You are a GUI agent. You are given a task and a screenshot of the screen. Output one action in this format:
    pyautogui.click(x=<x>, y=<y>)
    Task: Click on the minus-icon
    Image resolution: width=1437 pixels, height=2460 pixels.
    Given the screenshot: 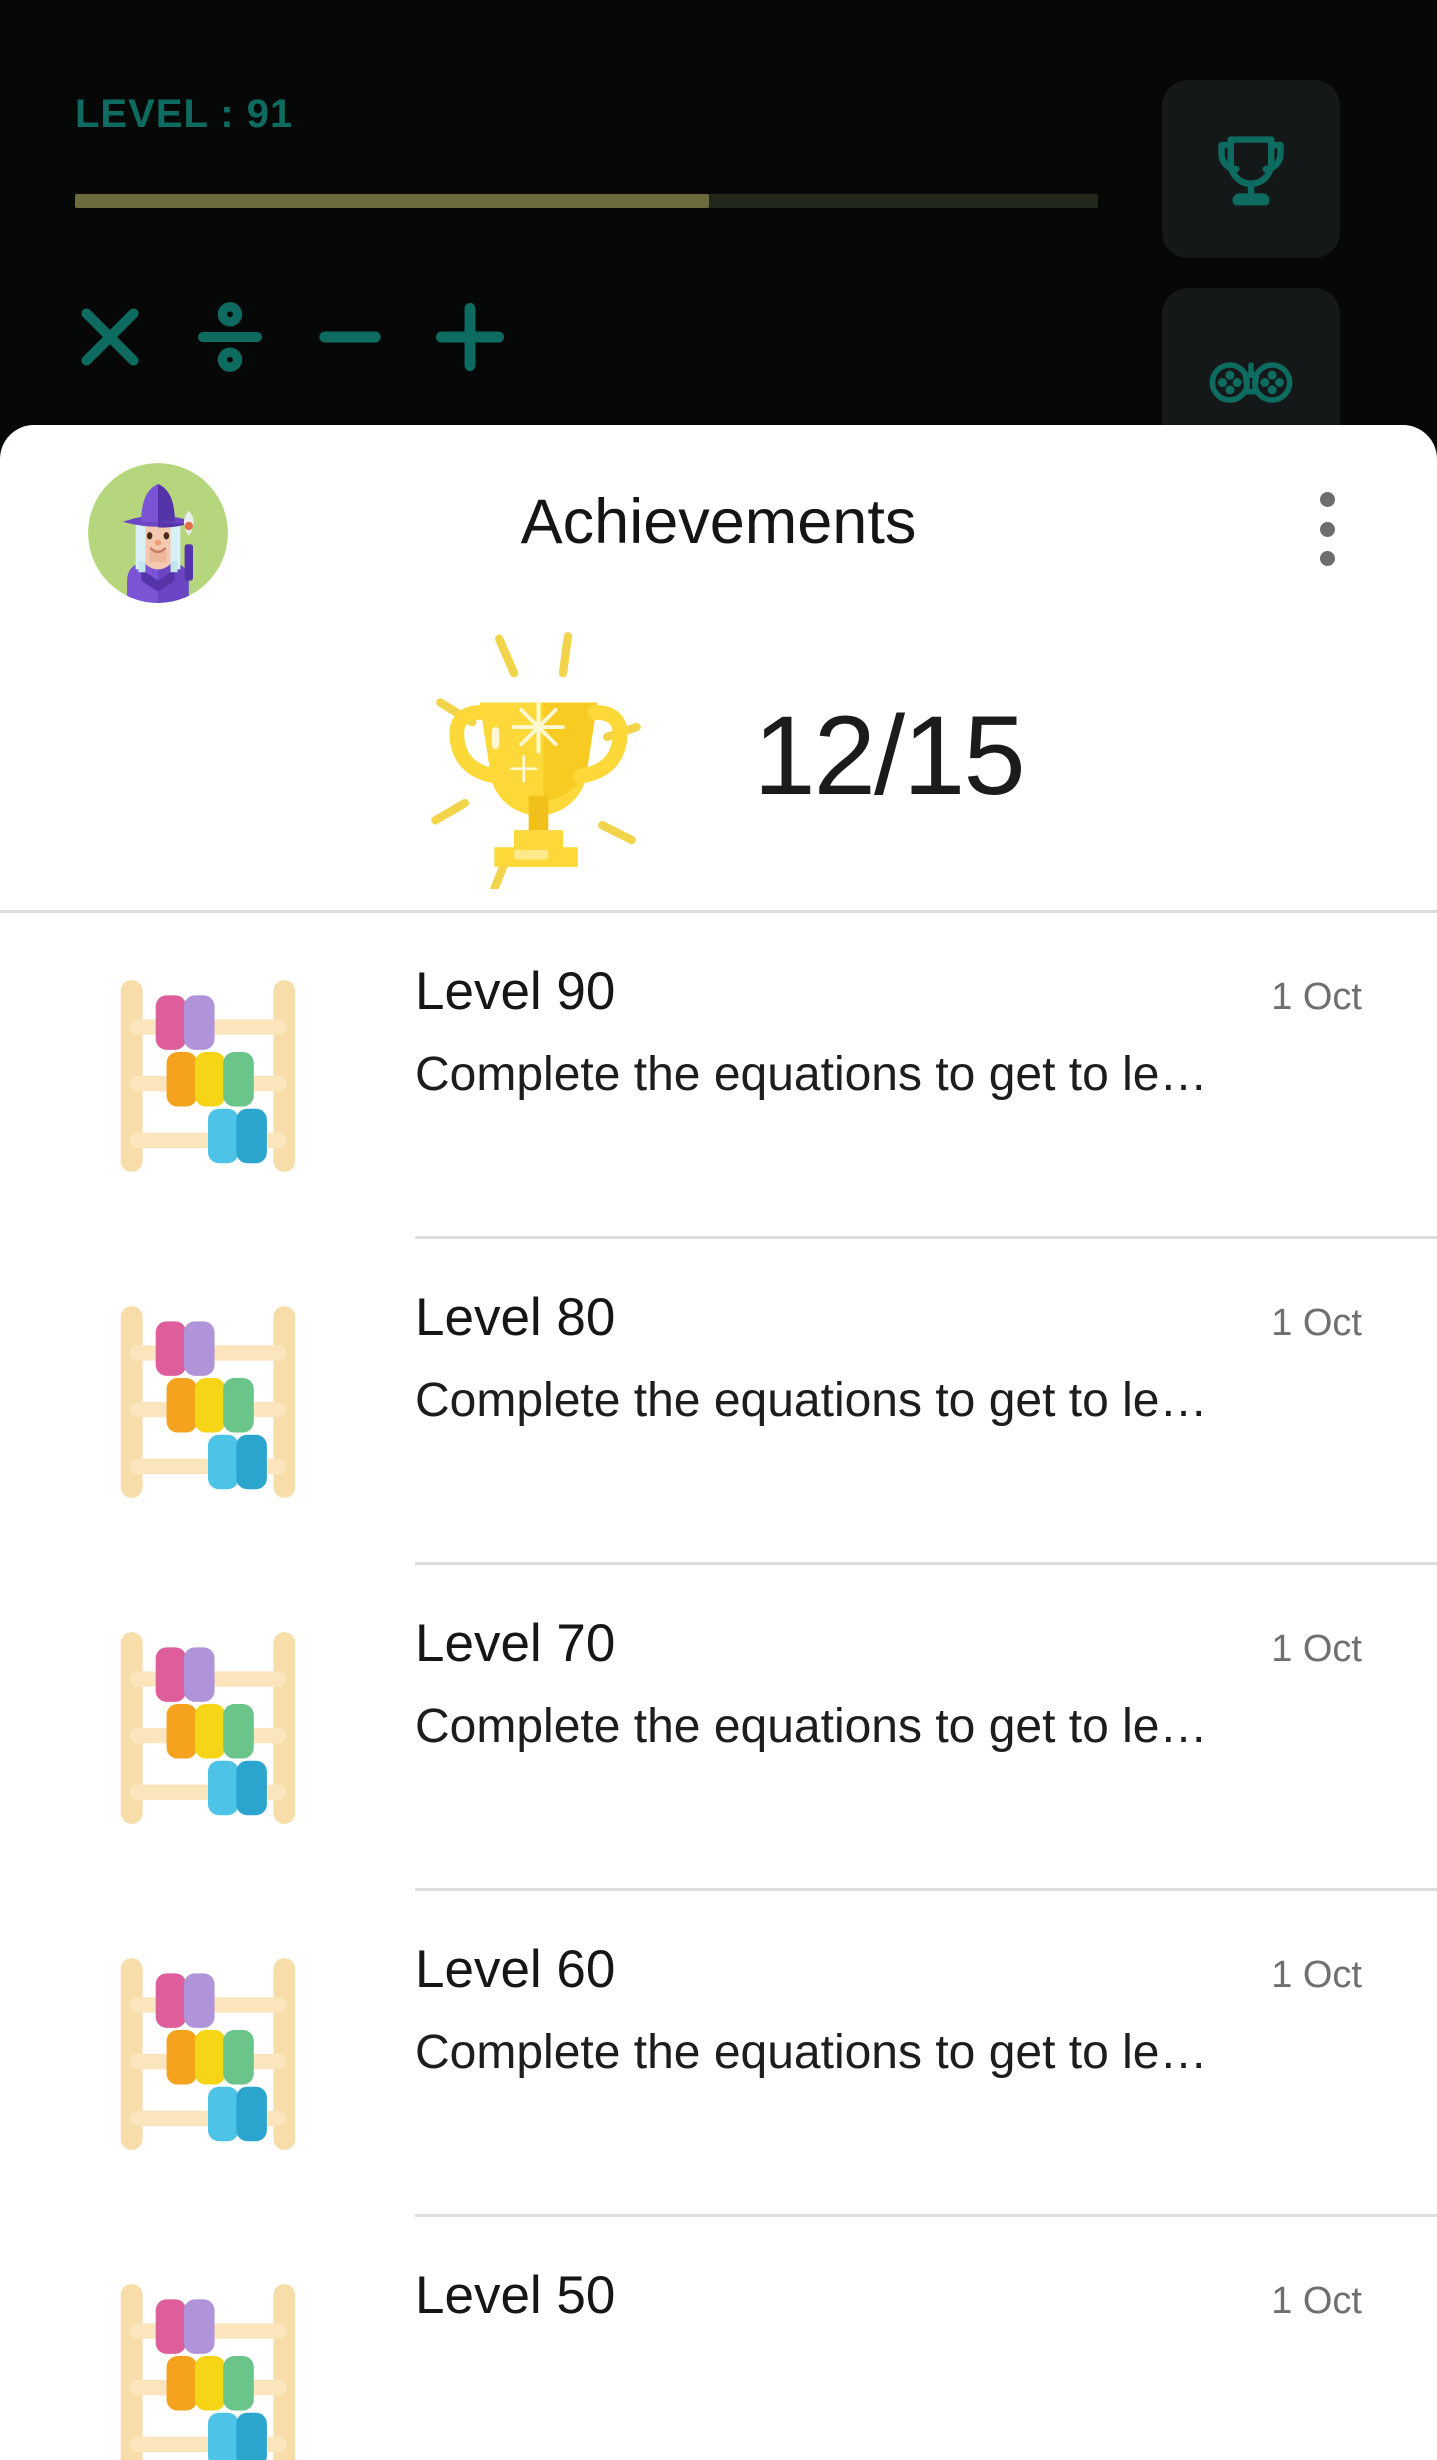 What is the action you would take?
    pyautogui.click(x=350, y=337)
    